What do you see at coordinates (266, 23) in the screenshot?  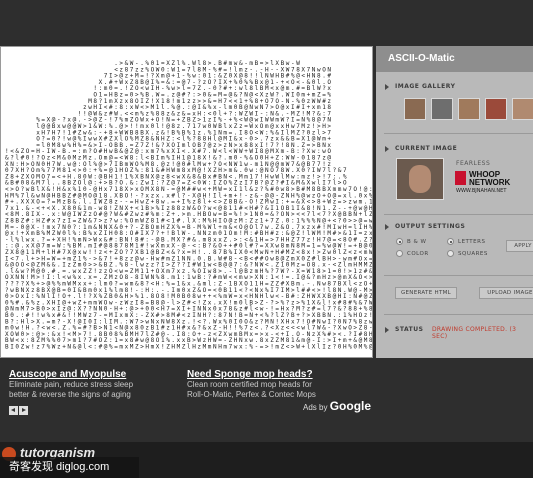 I see `top-bar` at bounding box center [266, 23].